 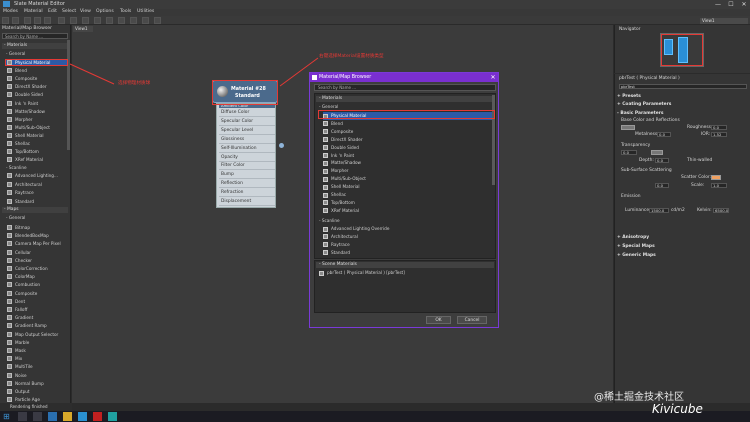 I want to click on menu-view: View, so click(x=85, y=11).